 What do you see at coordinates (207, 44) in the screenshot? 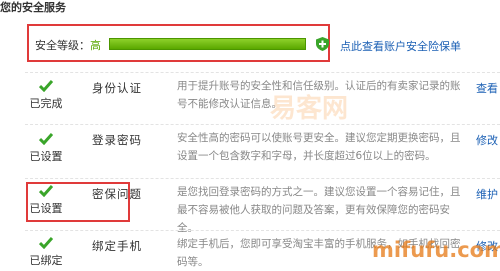
I see `security-level-bar` at bounding box center [207, 44].